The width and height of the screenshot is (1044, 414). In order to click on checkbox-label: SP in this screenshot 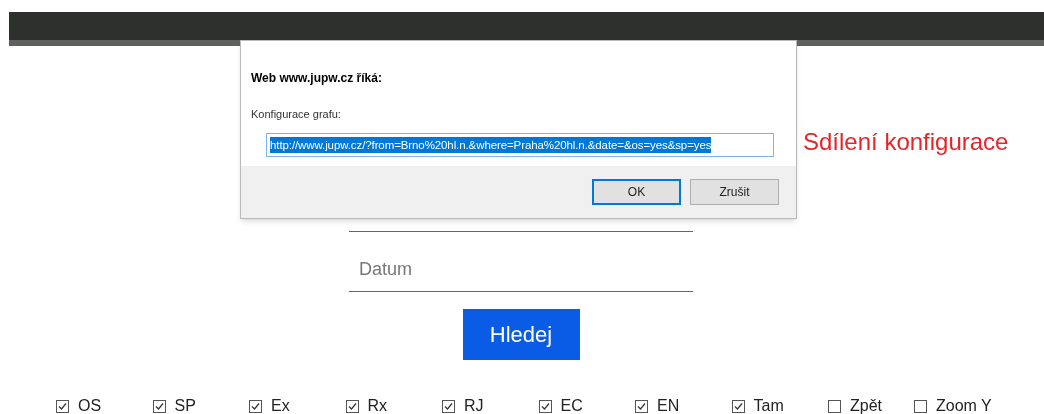, I will do `click(185, 405)`.